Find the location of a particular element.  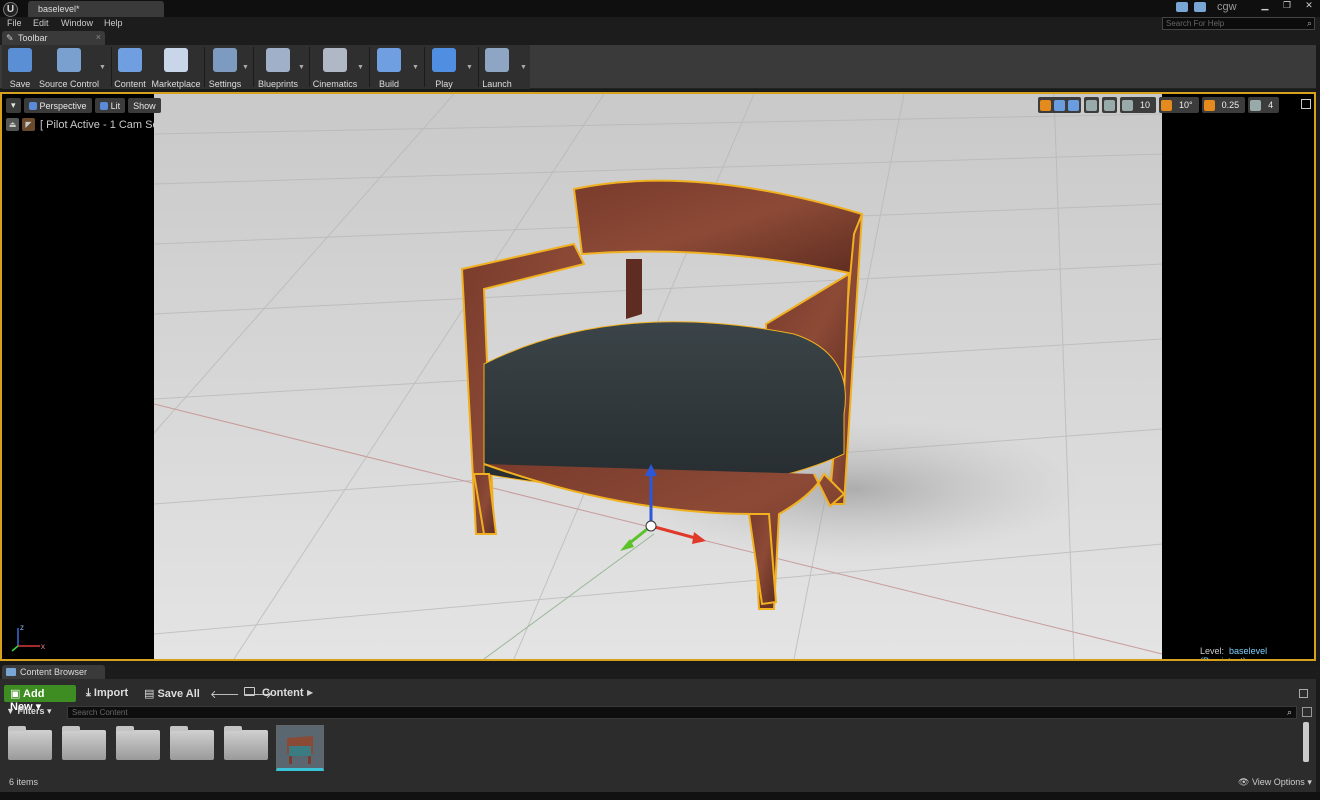

save-button: Save is located at coordinates (20, 68).